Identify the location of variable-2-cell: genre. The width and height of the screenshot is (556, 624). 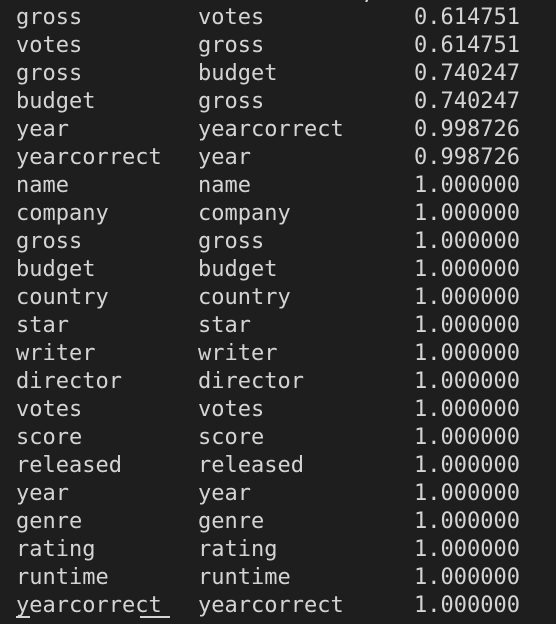
(231, 521).